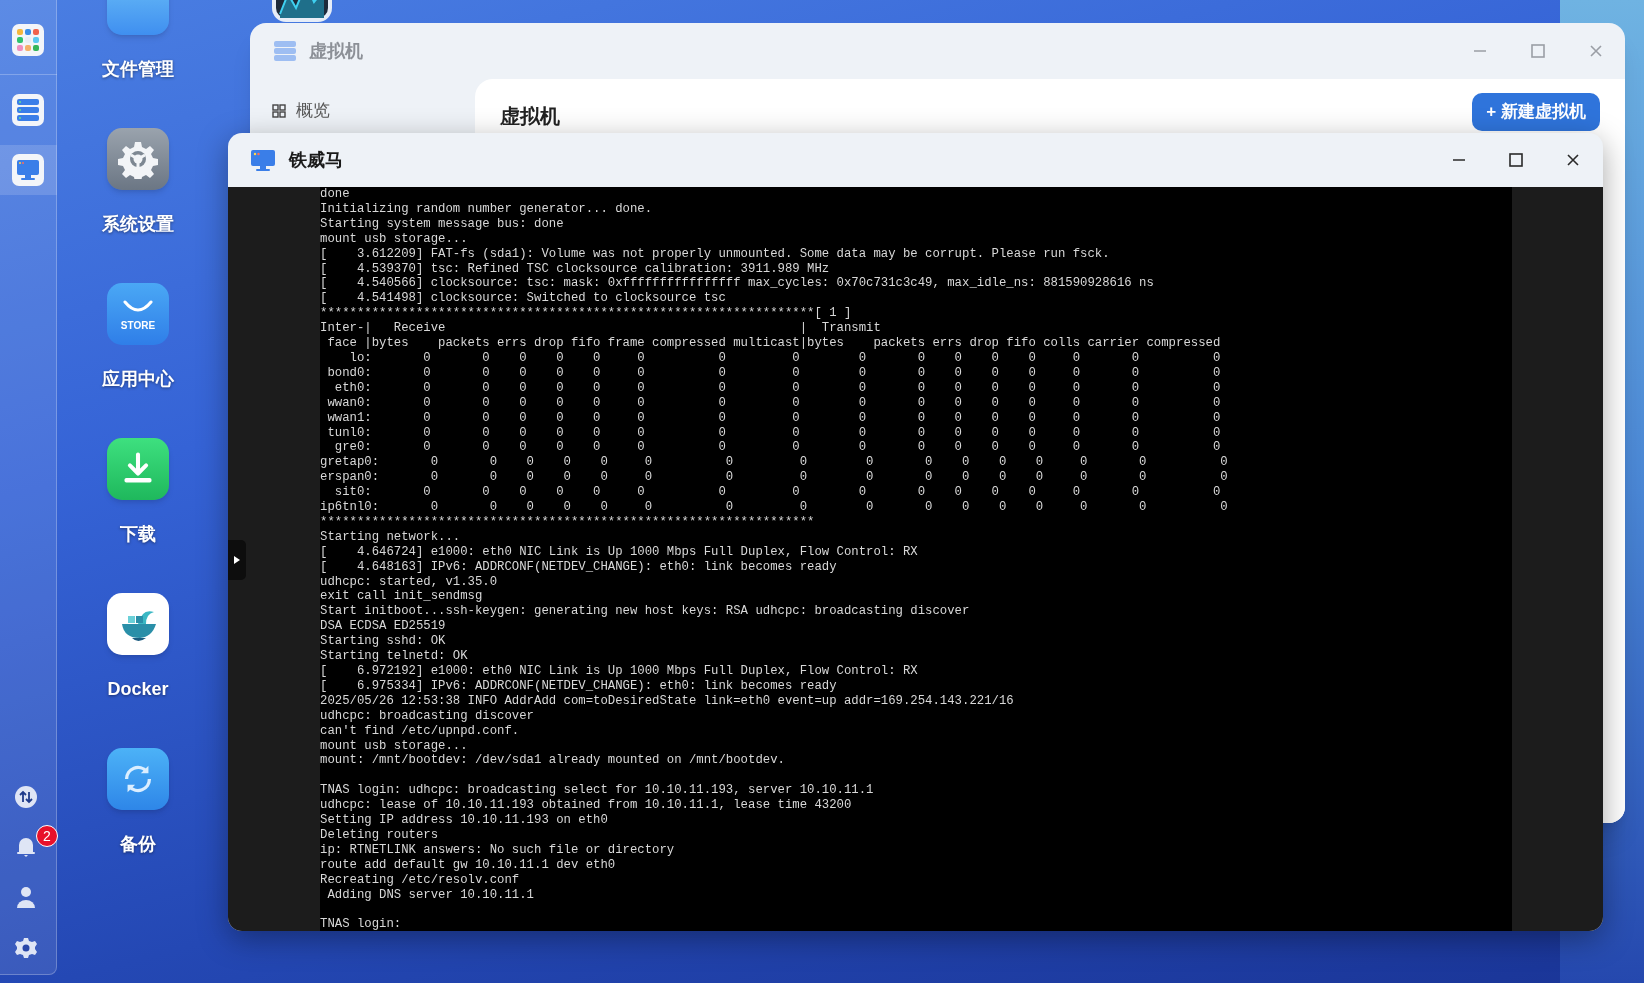 The height and width of the screenshot is (983, 1644). I want to click on whale-icon, so click(138, 624).